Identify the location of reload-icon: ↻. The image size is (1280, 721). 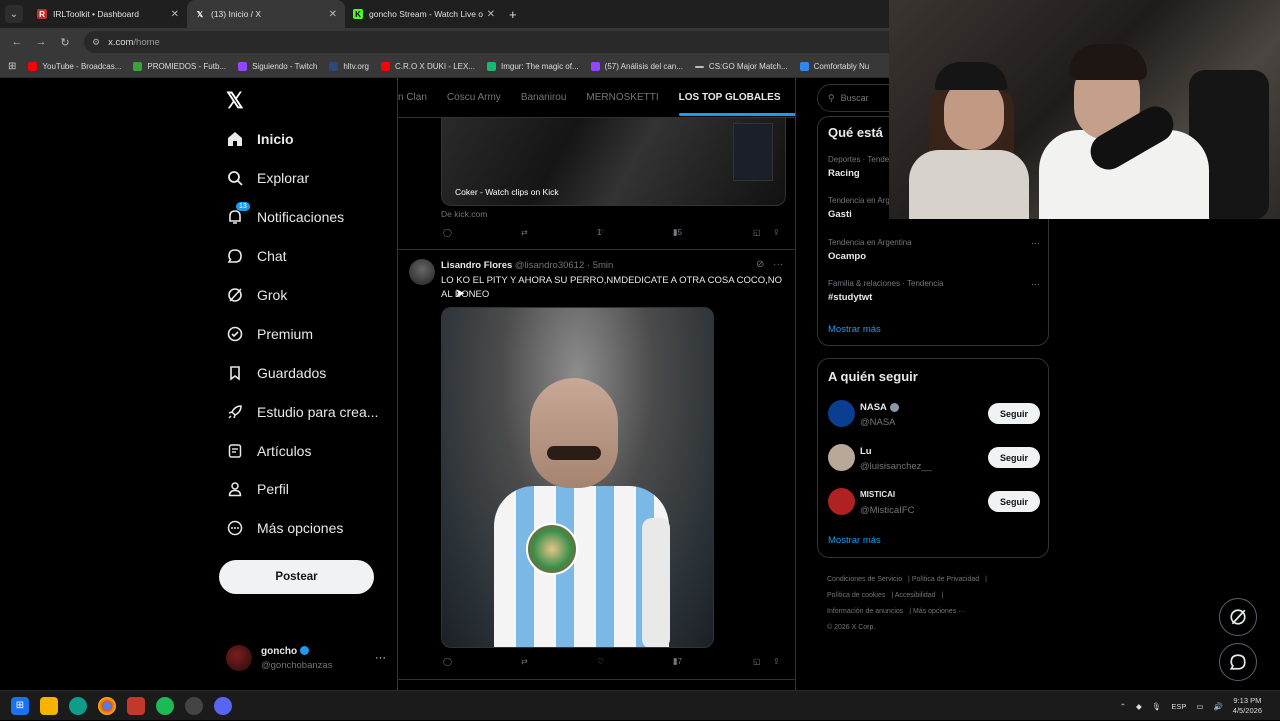
(65, 42).